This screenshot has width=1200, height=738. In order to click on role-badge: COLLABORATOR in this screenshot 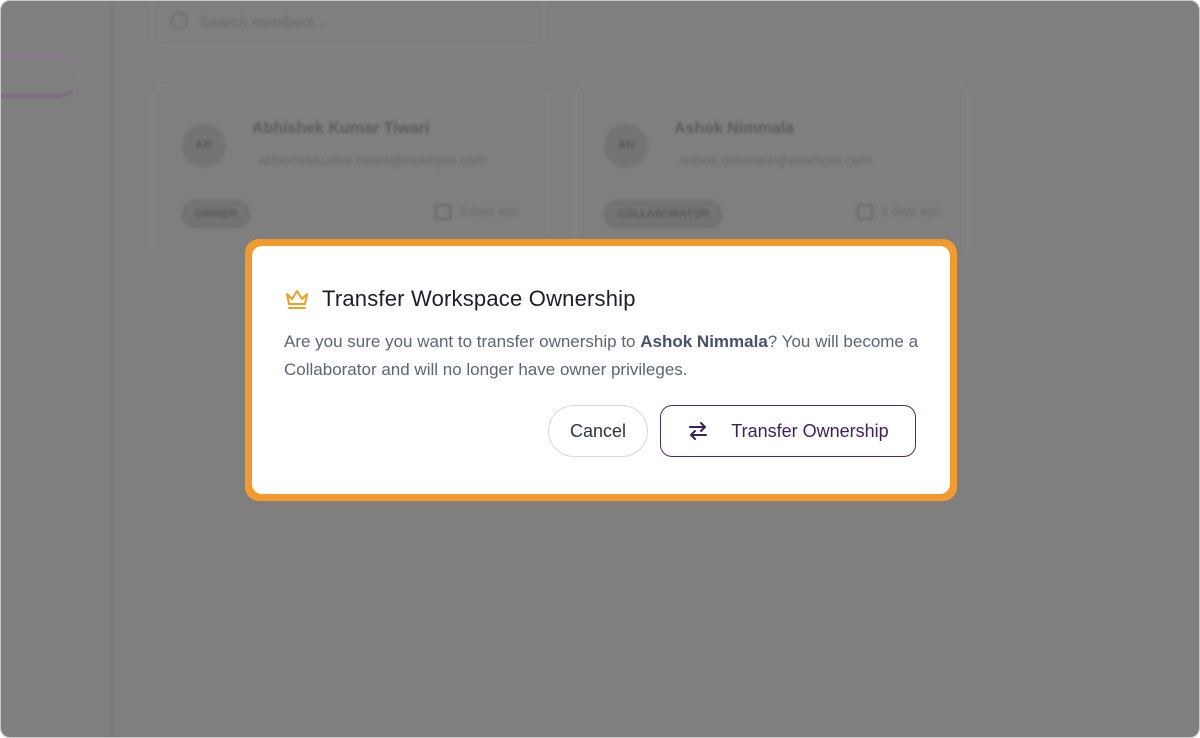, I will do `click(663, 214)`.